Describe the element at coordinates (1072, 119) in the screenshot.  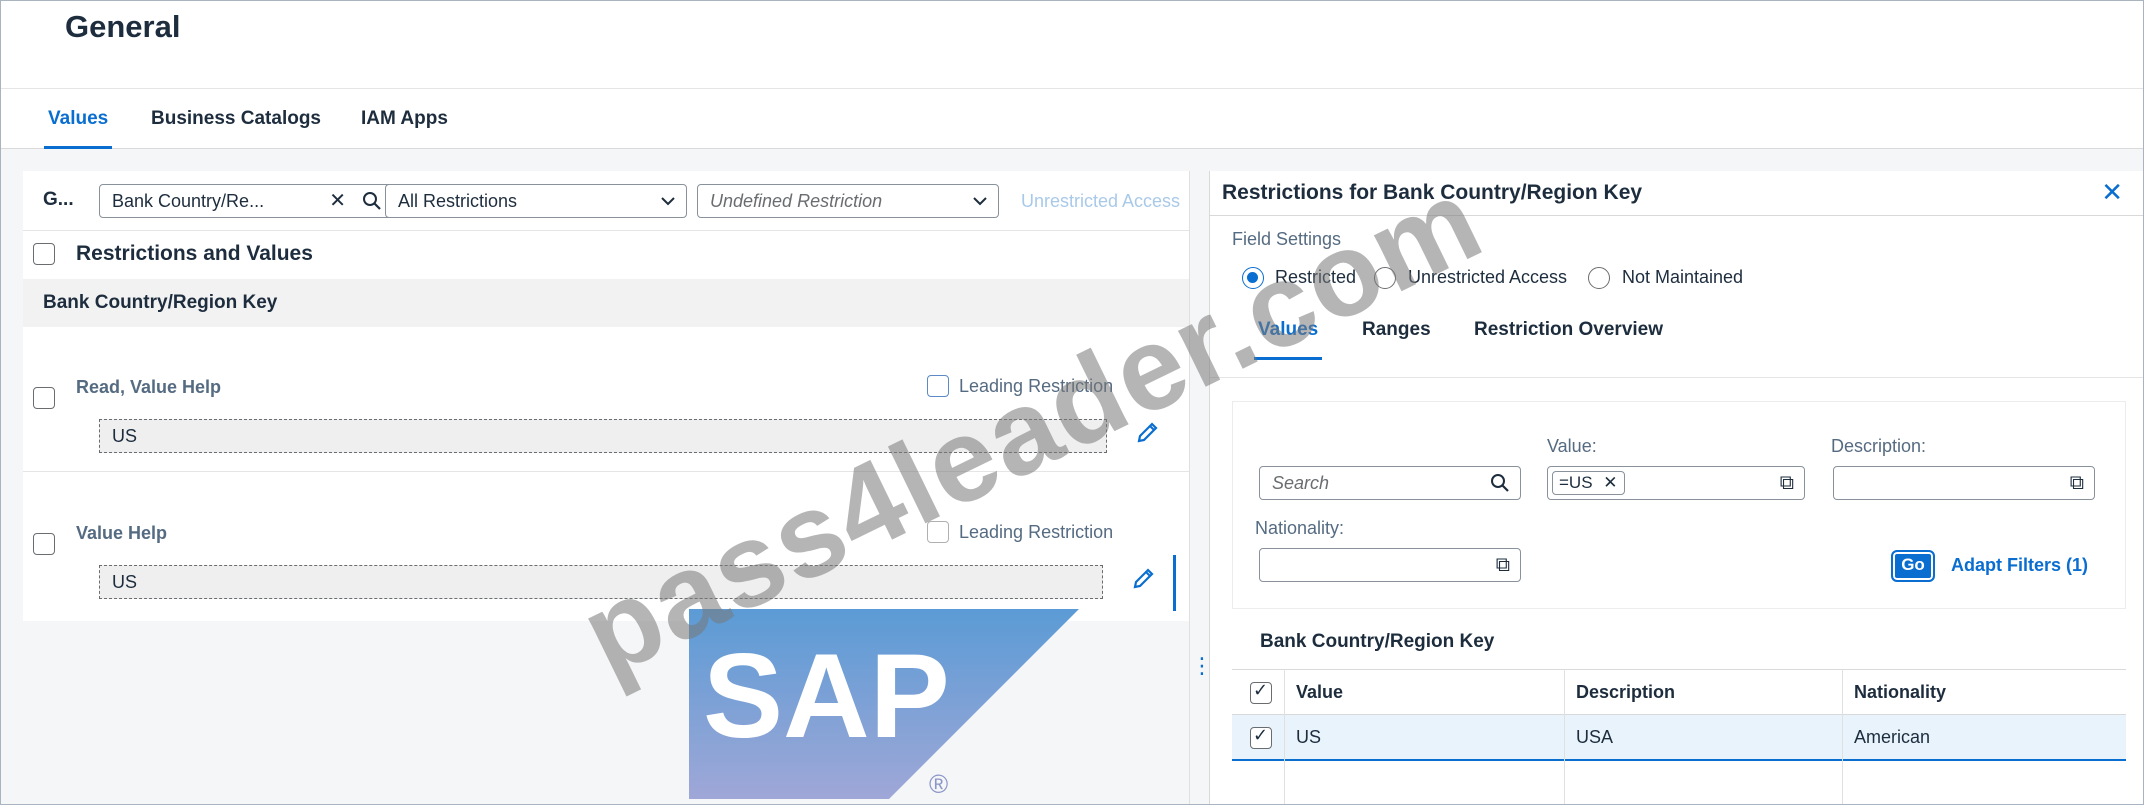
I see `main-tabbar: Values Business Catalogs IAM Apps` at that location.